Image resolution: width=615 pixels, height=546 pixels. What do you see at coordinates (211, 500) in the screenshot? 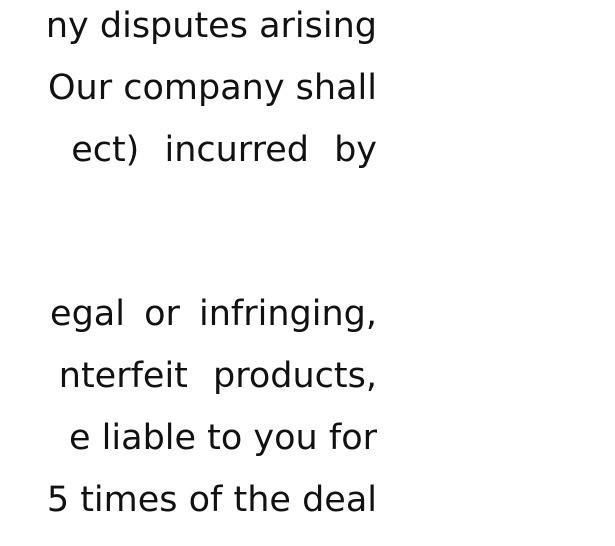
I see `text-line: 5 times of the deal` at bounding box center [211, 500].